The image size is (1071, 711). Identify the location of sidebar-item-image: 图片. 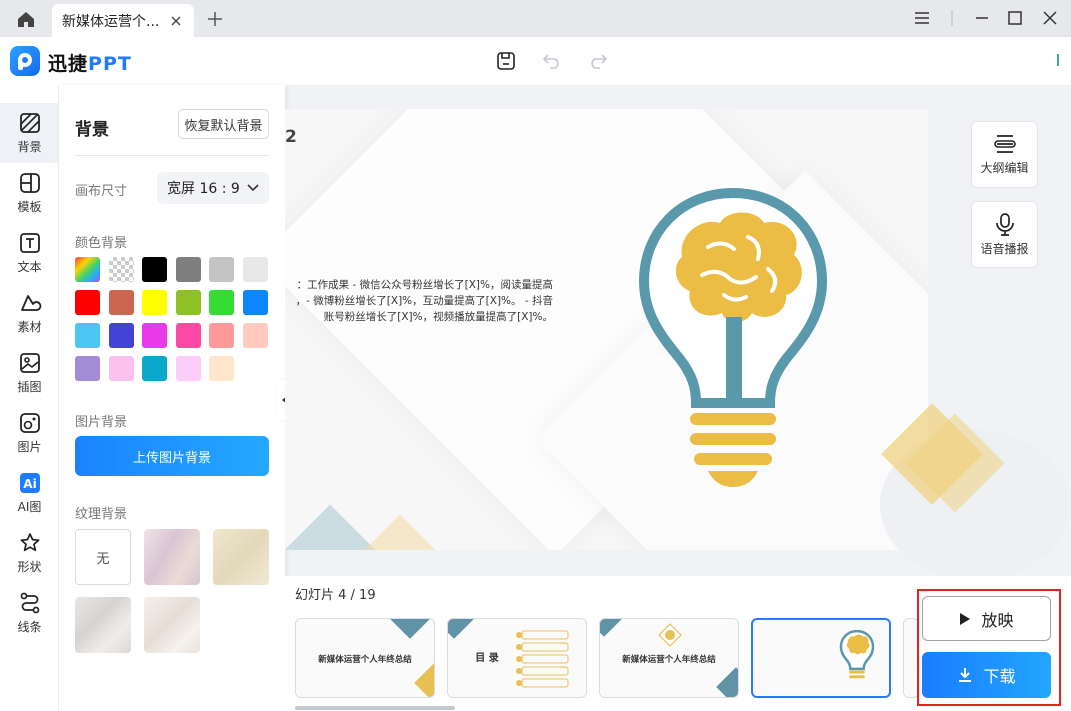
(29, 433).